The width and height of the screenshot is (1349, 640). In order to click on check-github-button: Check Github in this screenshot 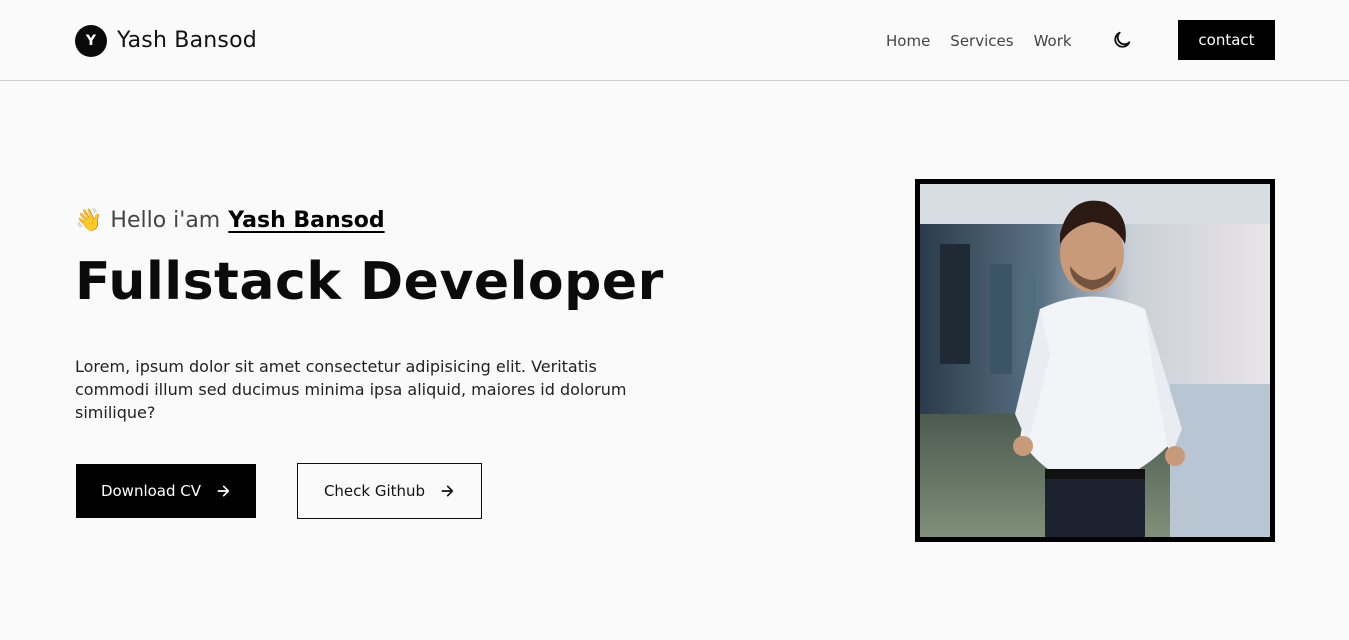, I will do `click(389, 491)`.